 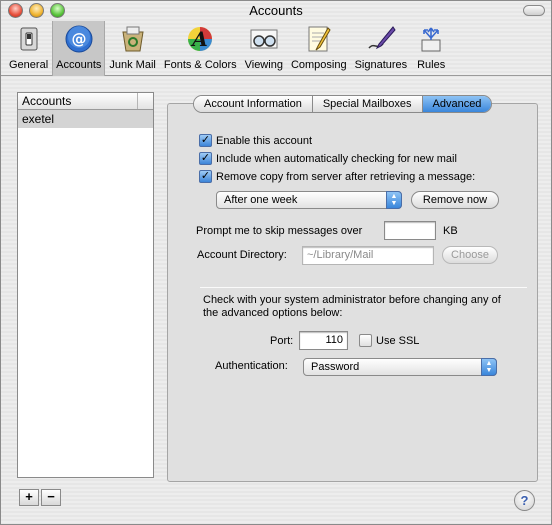 I want to click on window-title: Accounts, so click(x=276, y=10).